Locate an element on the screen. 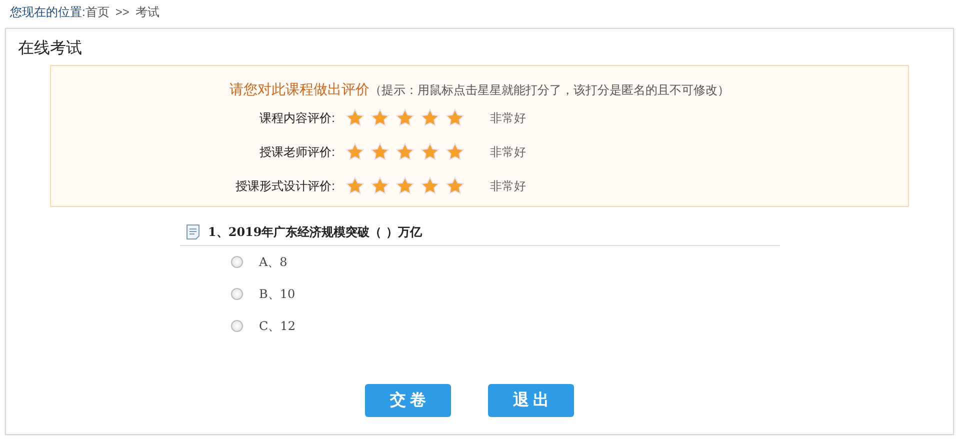  question-text: 1、2019年广东经济规模突破（ ）万亿 is located at coordinates (315, 232).